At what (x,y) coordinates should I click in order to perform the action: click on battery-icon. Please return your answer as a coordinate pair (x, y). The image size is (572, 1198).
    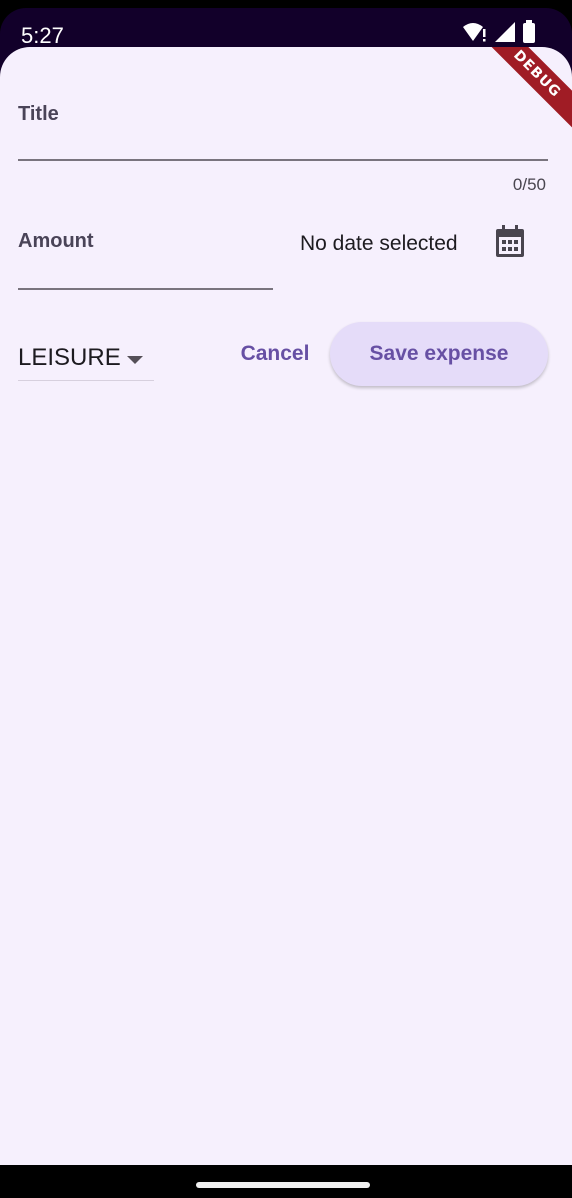
    Looking at the image, I should click on (529, 32).